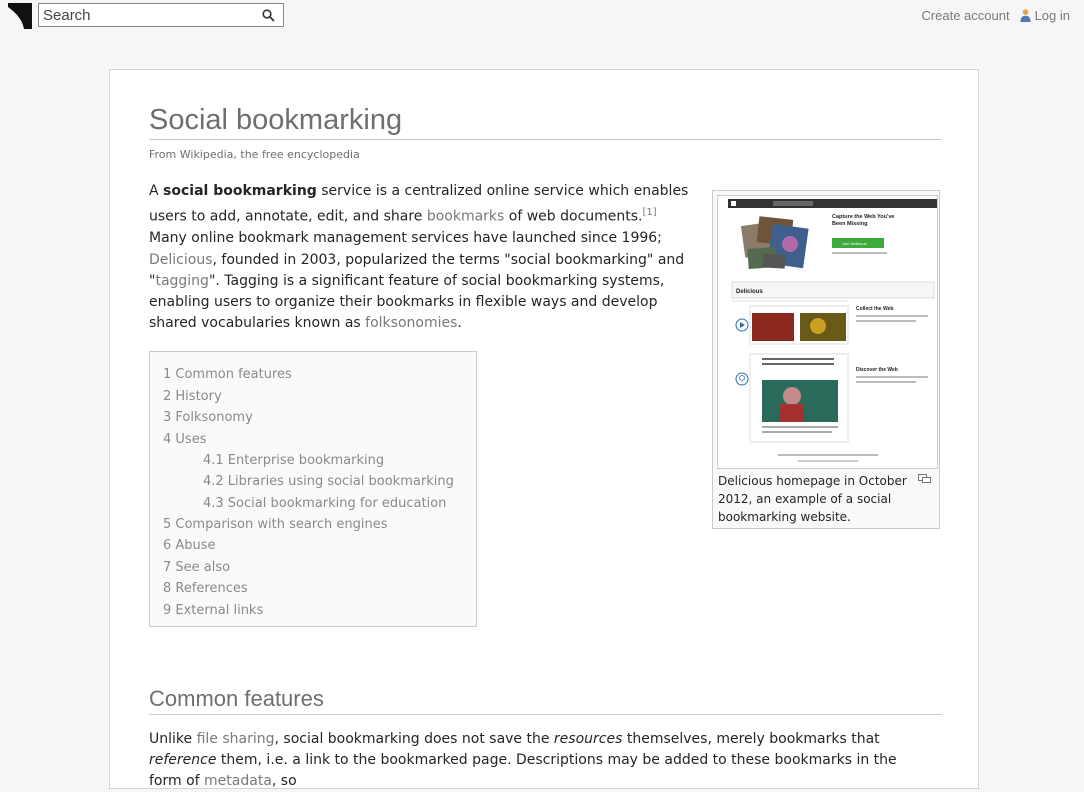 The image size is (1084, 792). I want to click on enlarge-icon, so click(924, 478).